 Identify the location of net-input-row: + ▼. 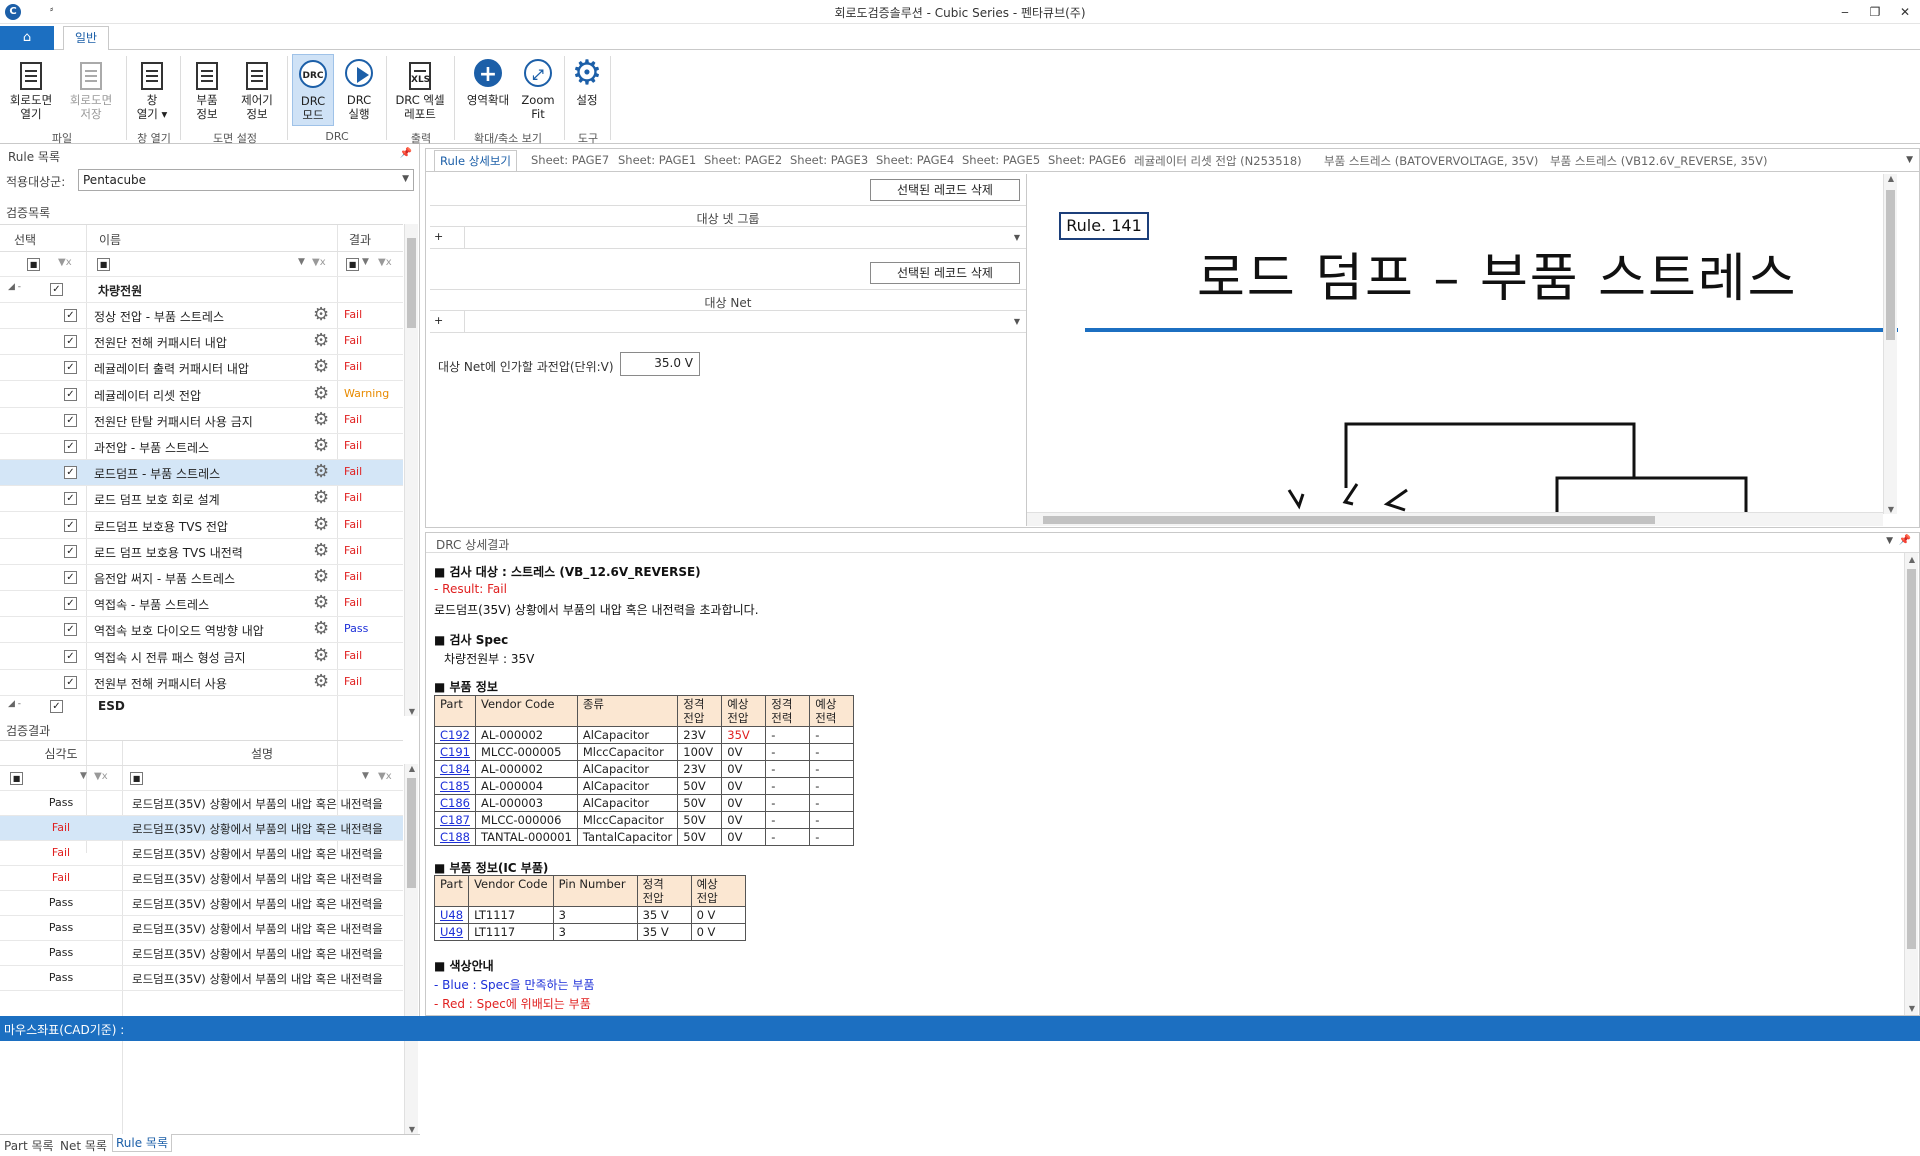
(728, 322).